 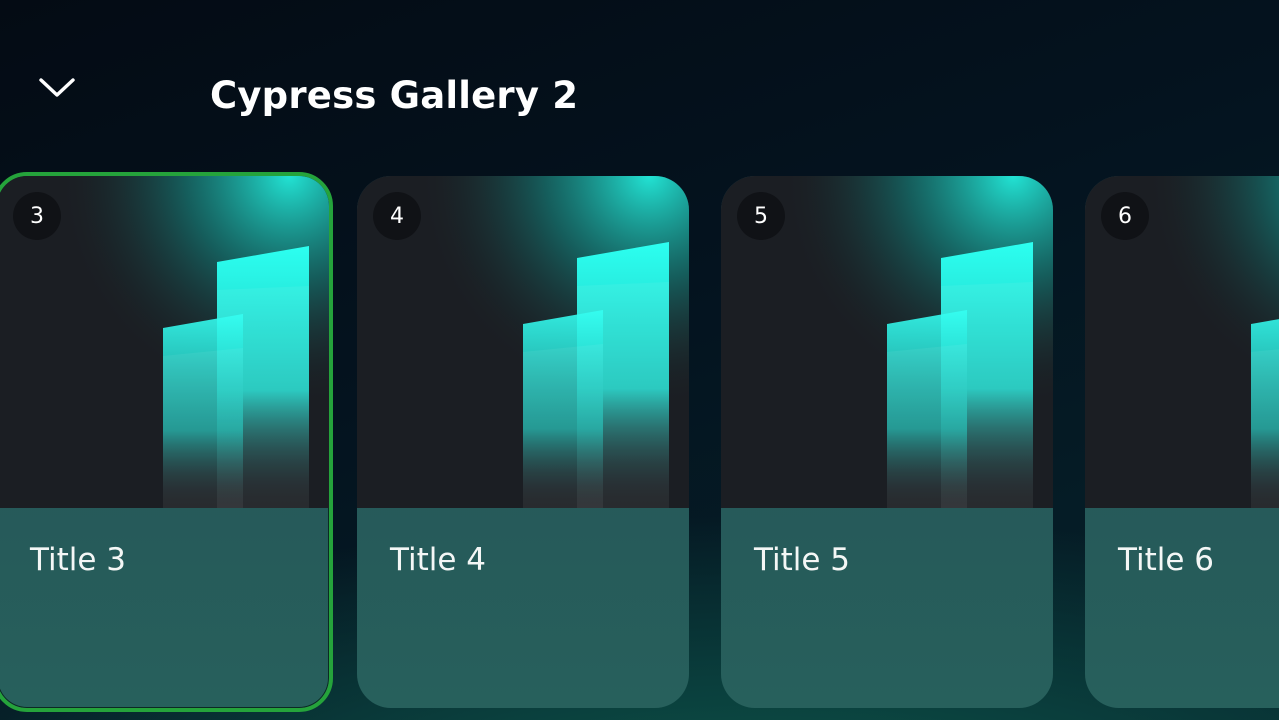 I want to click on card-title: Title 6, so click(x=1166, y=560).